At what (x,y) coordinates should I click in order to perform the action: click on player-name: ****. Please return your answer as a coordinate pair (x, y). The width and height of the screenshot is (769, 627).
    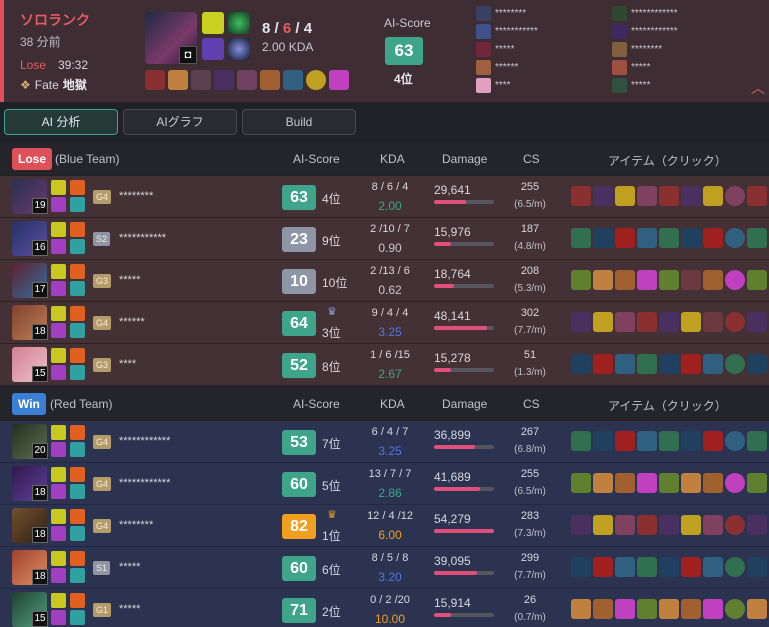
    Looking at the image, I should click on (127, 364).